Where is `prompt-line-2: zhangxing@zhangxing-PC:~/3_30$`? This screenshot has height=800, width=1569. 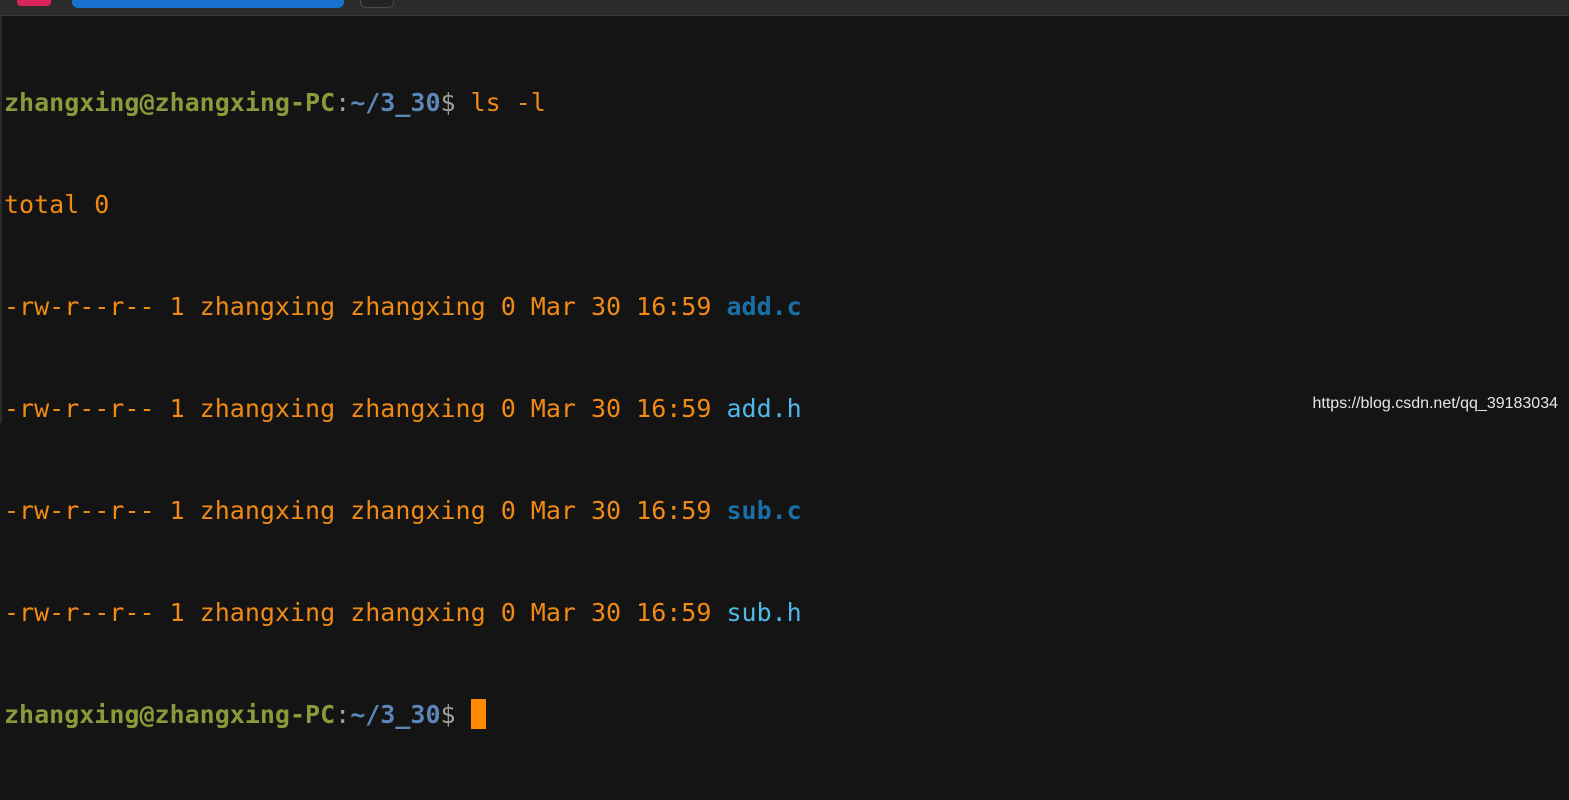
prompt-line-2: zhangxing@zhangxing-PC:~/3_30$ is located at coordinates (403, 715).